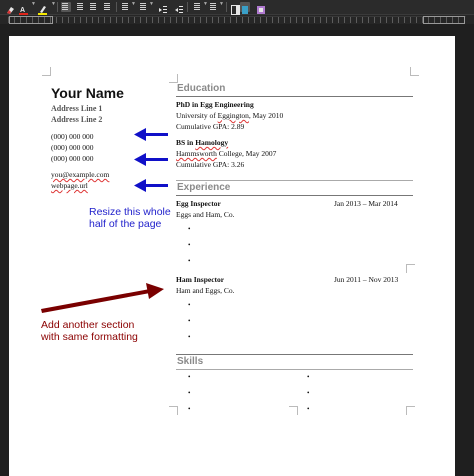  I want to click on blue-arrow-phone, so click(151, 134).